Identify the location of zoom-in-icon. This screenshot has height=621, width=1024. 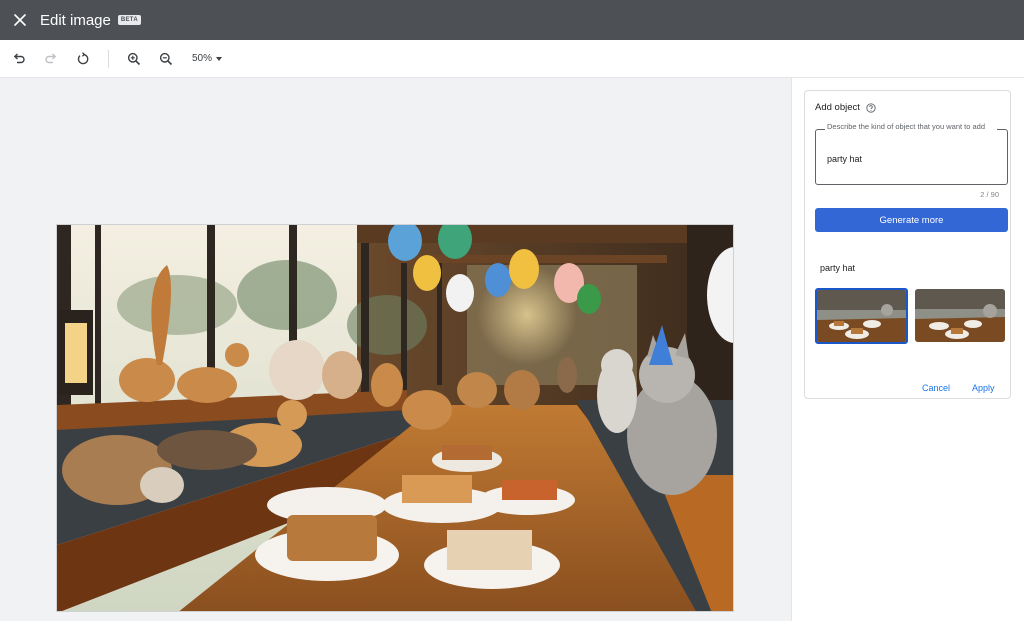
(134, 58).